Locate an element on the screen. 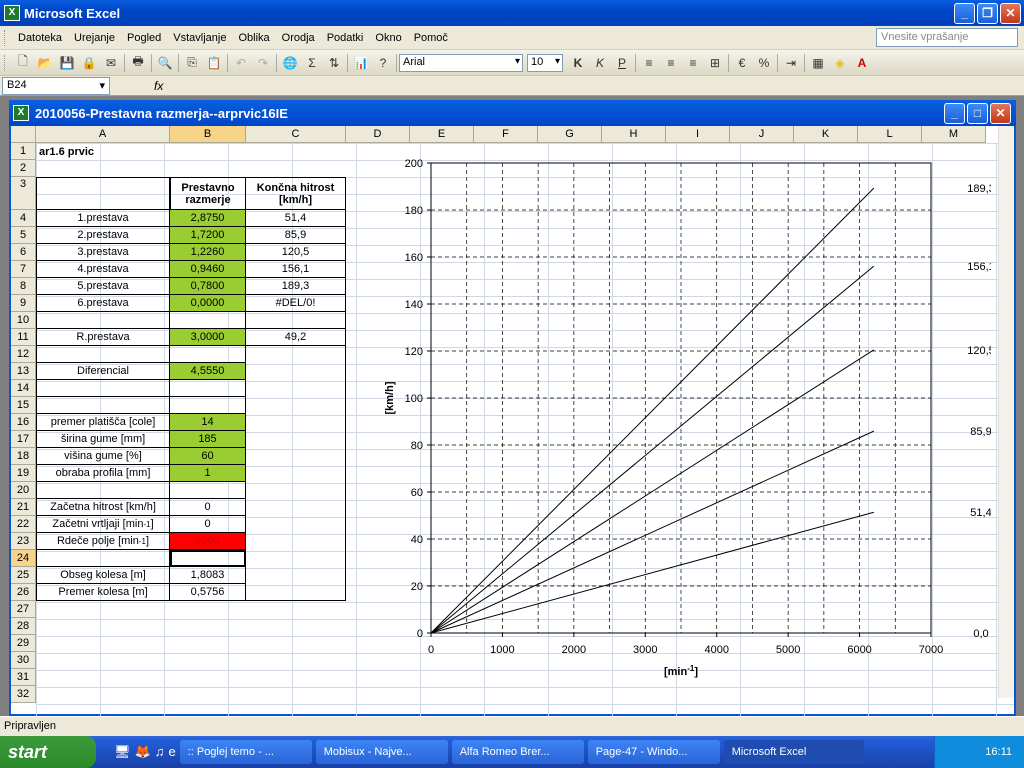  column-header-k: K is located at coordinates (826, 134).